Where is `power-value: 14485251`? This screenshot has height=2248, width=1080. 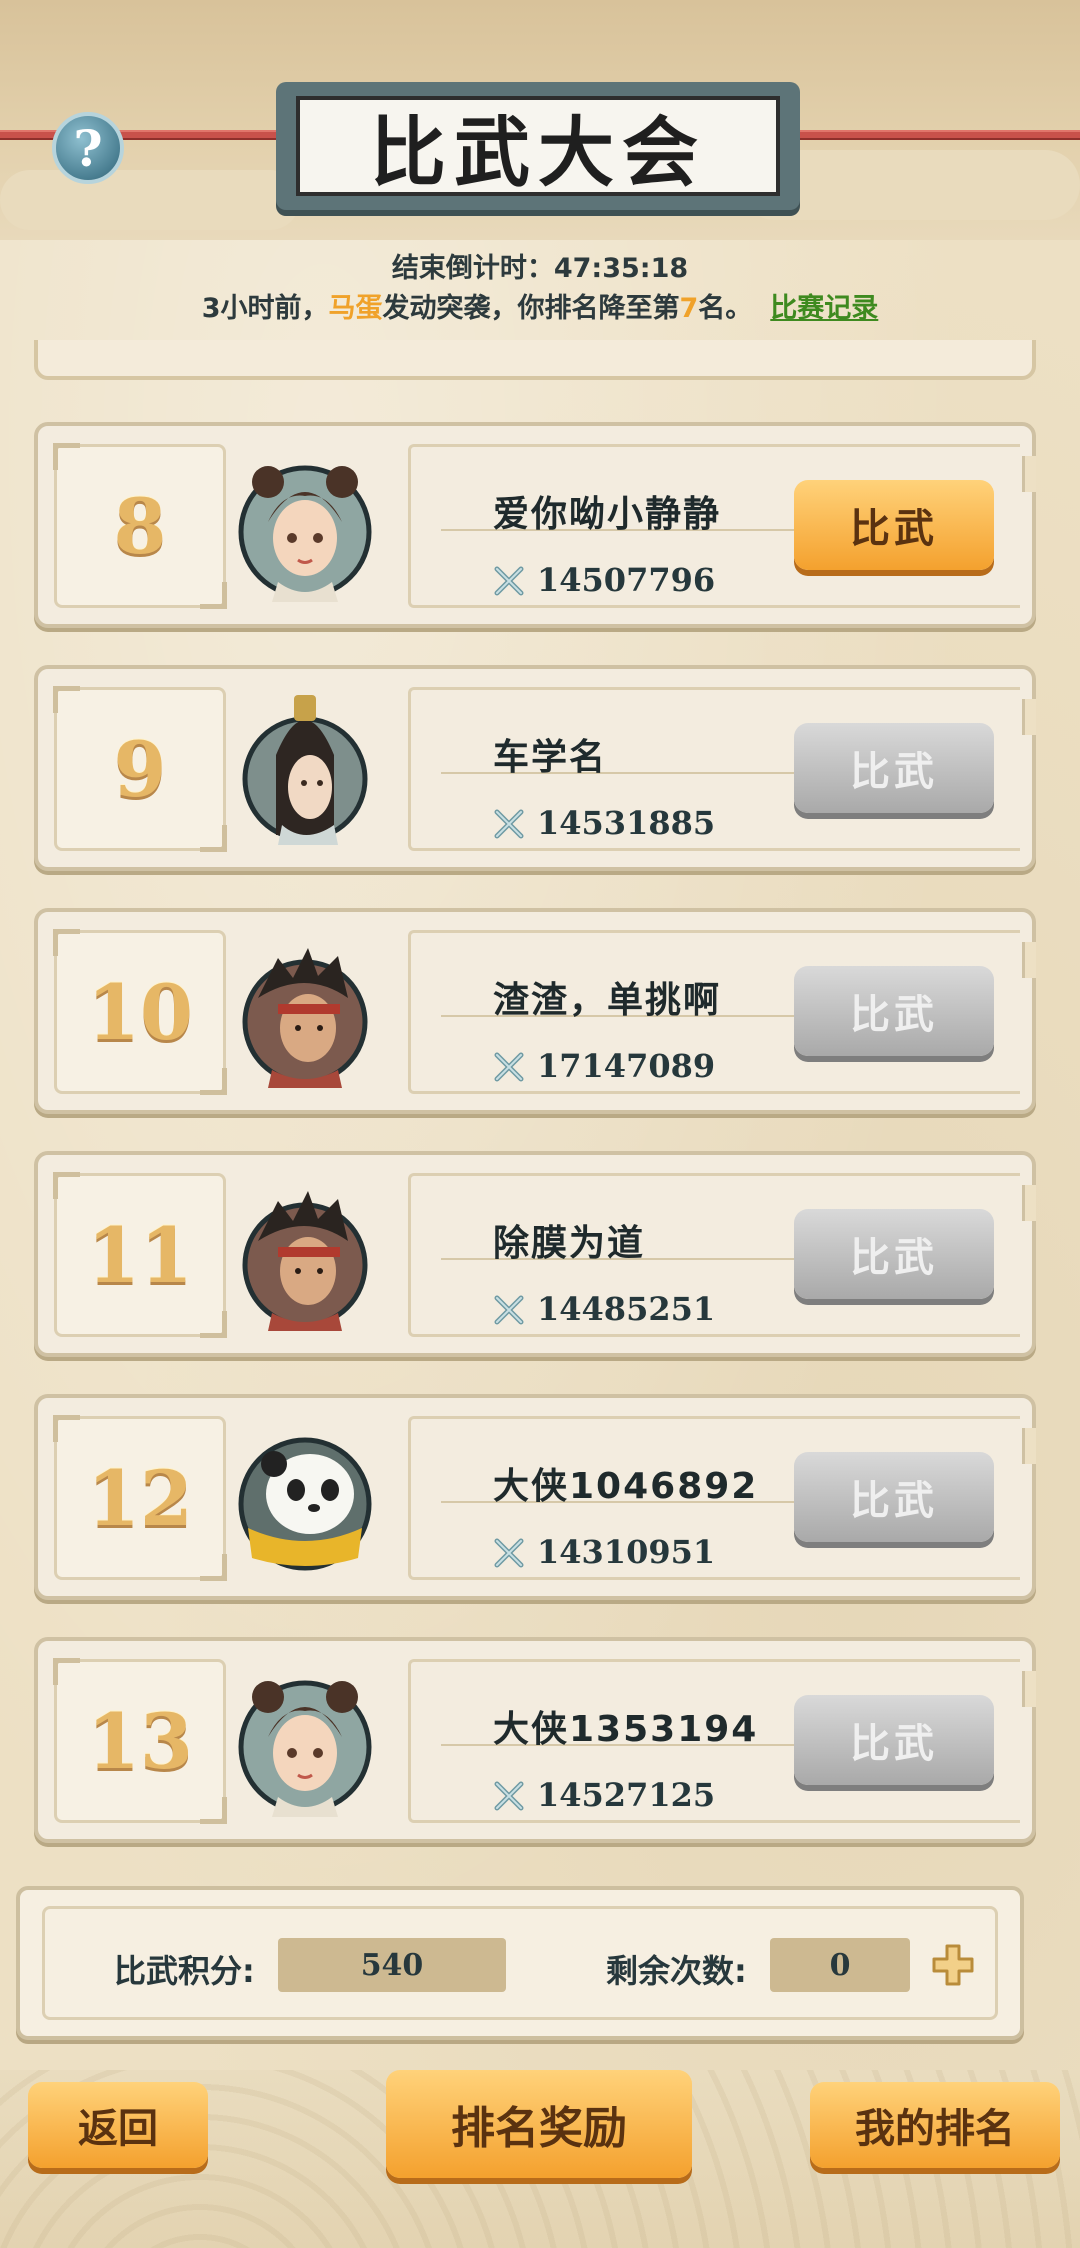 power-value: 14485251 is located at coordinates (626, 1309).